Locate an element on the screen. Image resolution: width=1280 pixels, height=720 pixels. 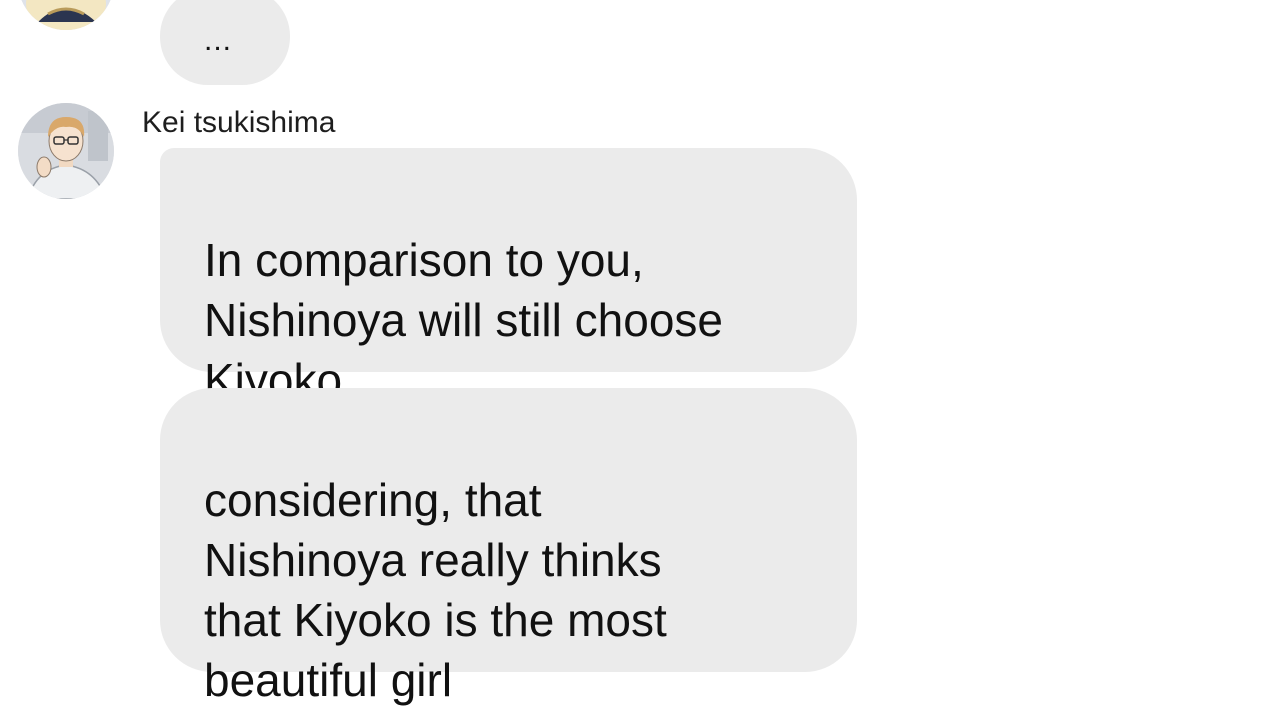
sender-avatar is located at coordinates (66, 151).